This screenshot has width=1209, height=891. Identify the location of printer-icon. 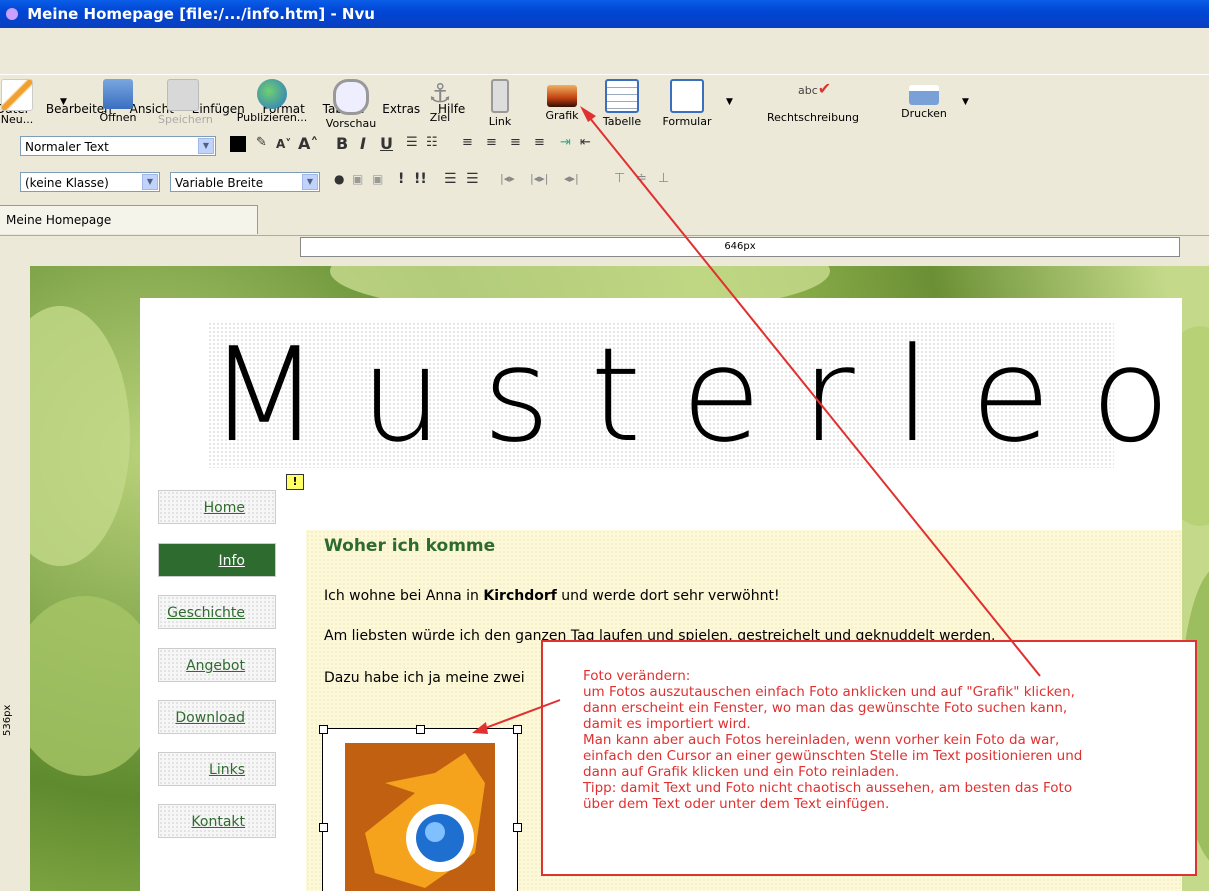
(924, 95).